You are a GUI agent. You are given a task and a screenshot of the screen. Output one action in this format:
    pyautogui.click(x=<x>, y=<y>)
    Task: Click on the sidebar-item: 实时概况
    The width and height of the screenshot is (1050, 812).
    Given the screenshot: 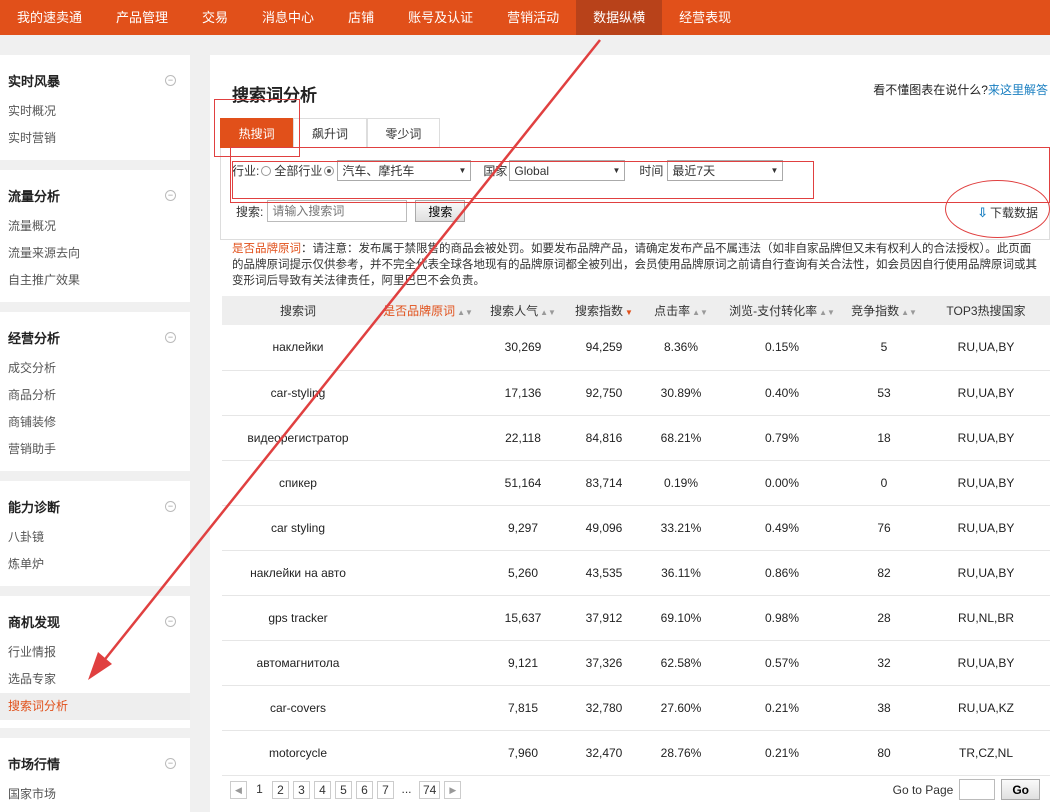 What is the action you would take?
    pyautogui.click(x=95, y=111)
    